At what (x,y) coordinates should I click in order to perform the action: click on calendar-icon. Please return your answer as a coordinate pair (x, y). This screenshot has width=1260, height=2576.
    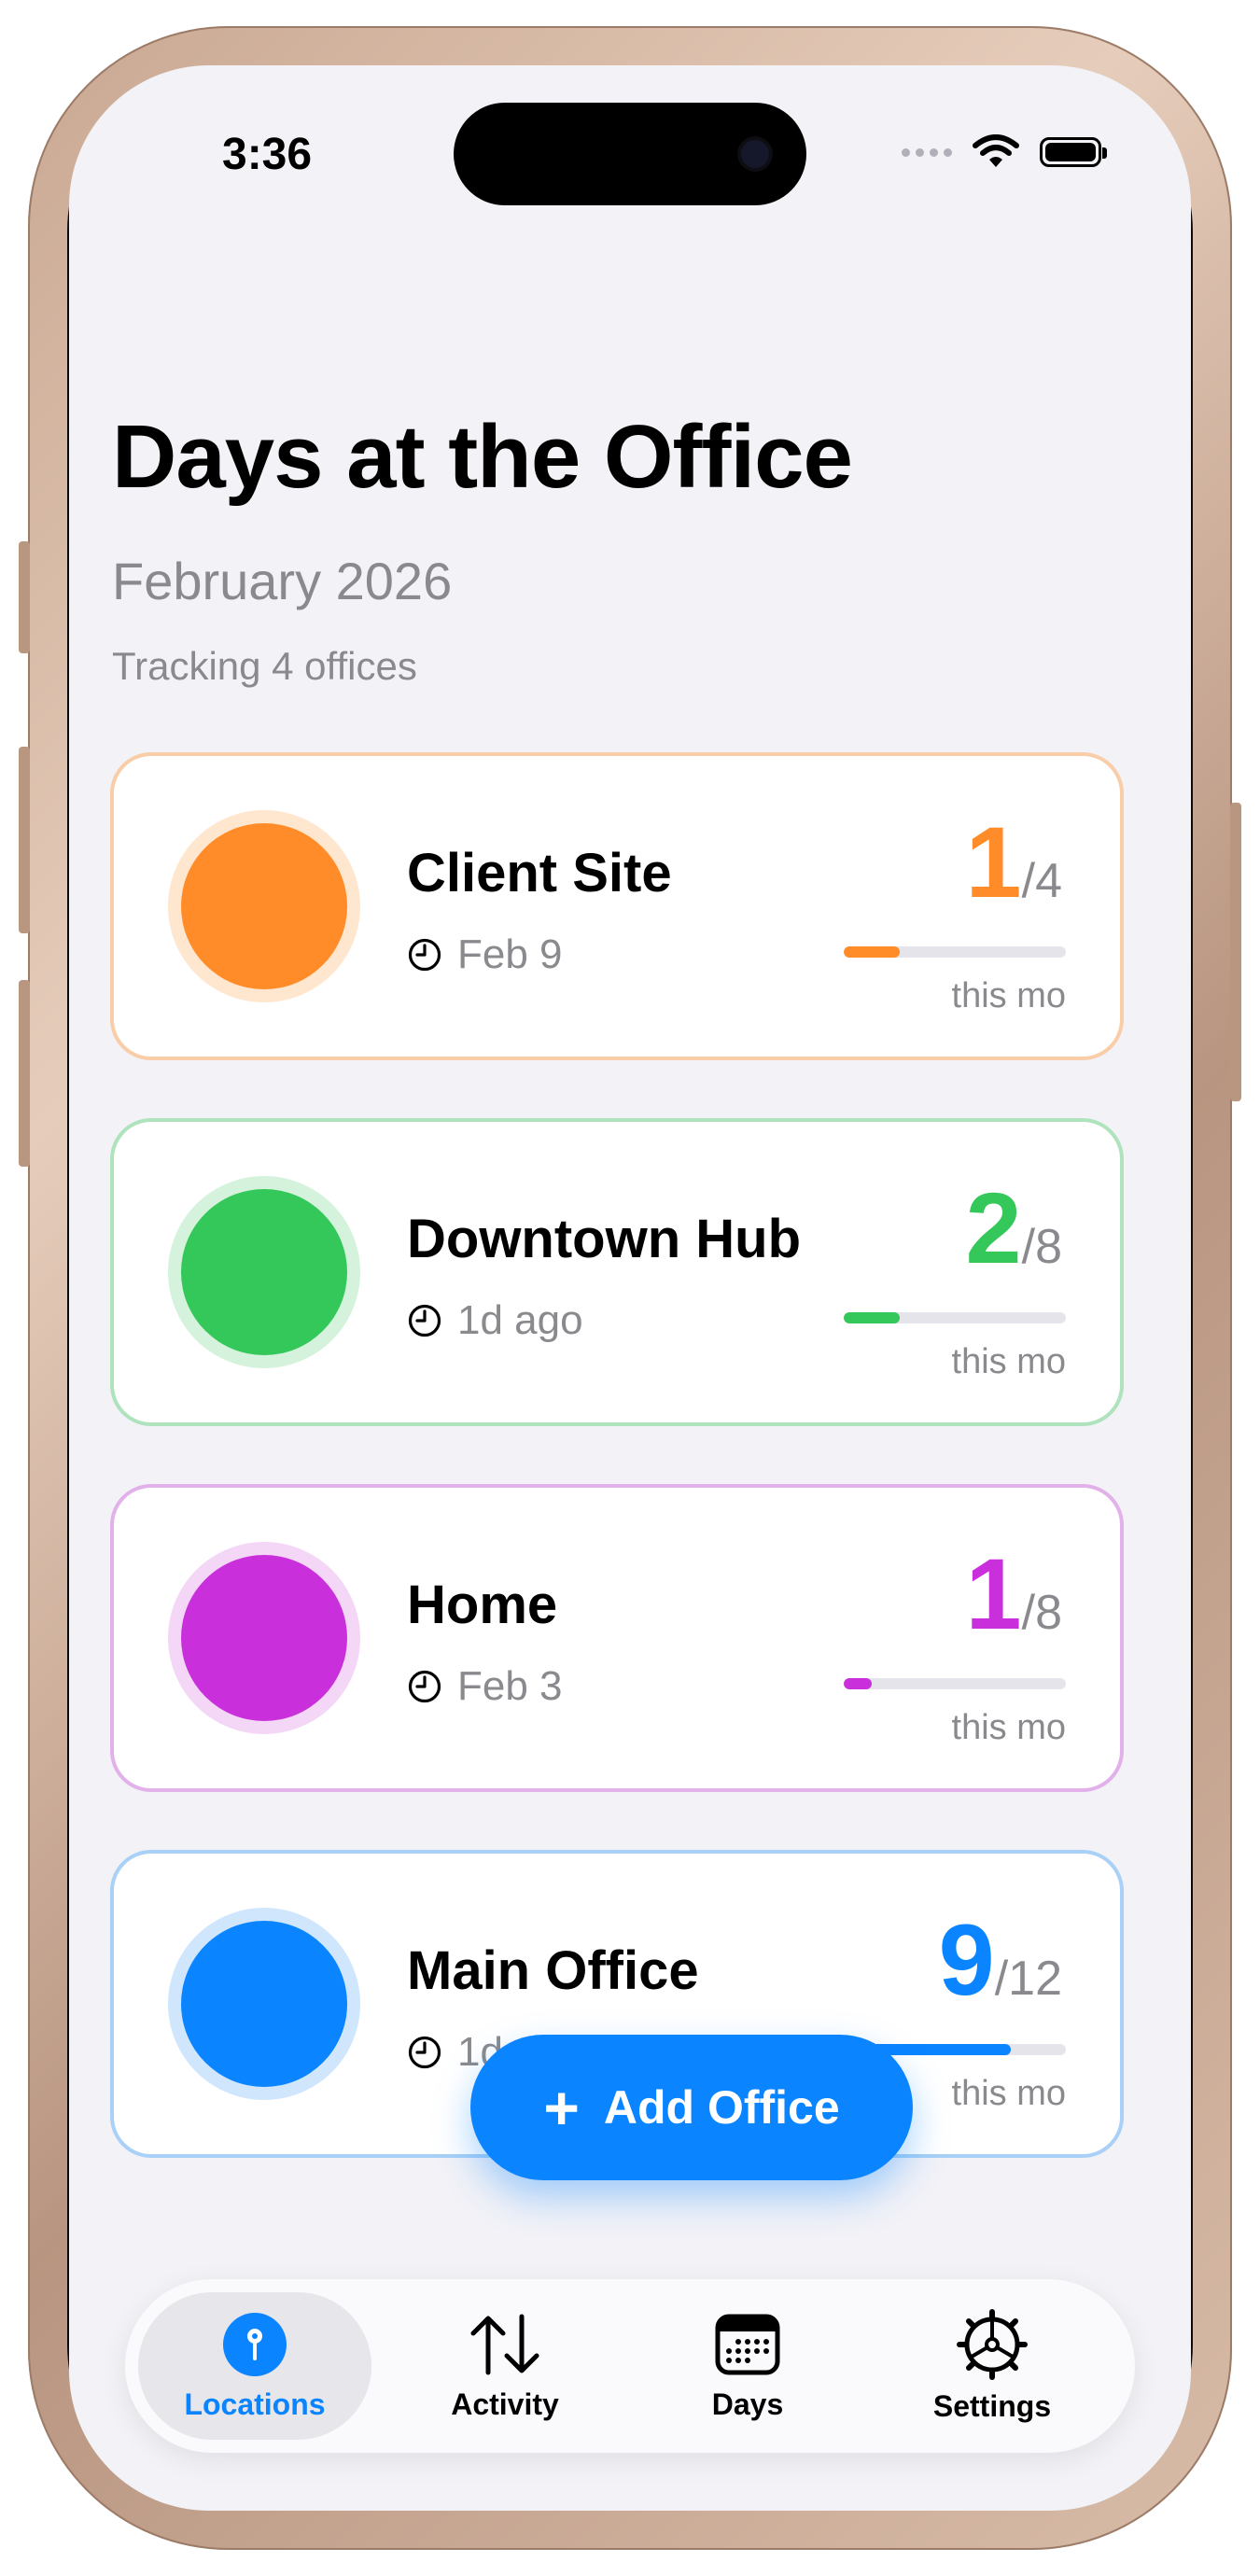
    Looking at the image, I should click on (747, 2344).